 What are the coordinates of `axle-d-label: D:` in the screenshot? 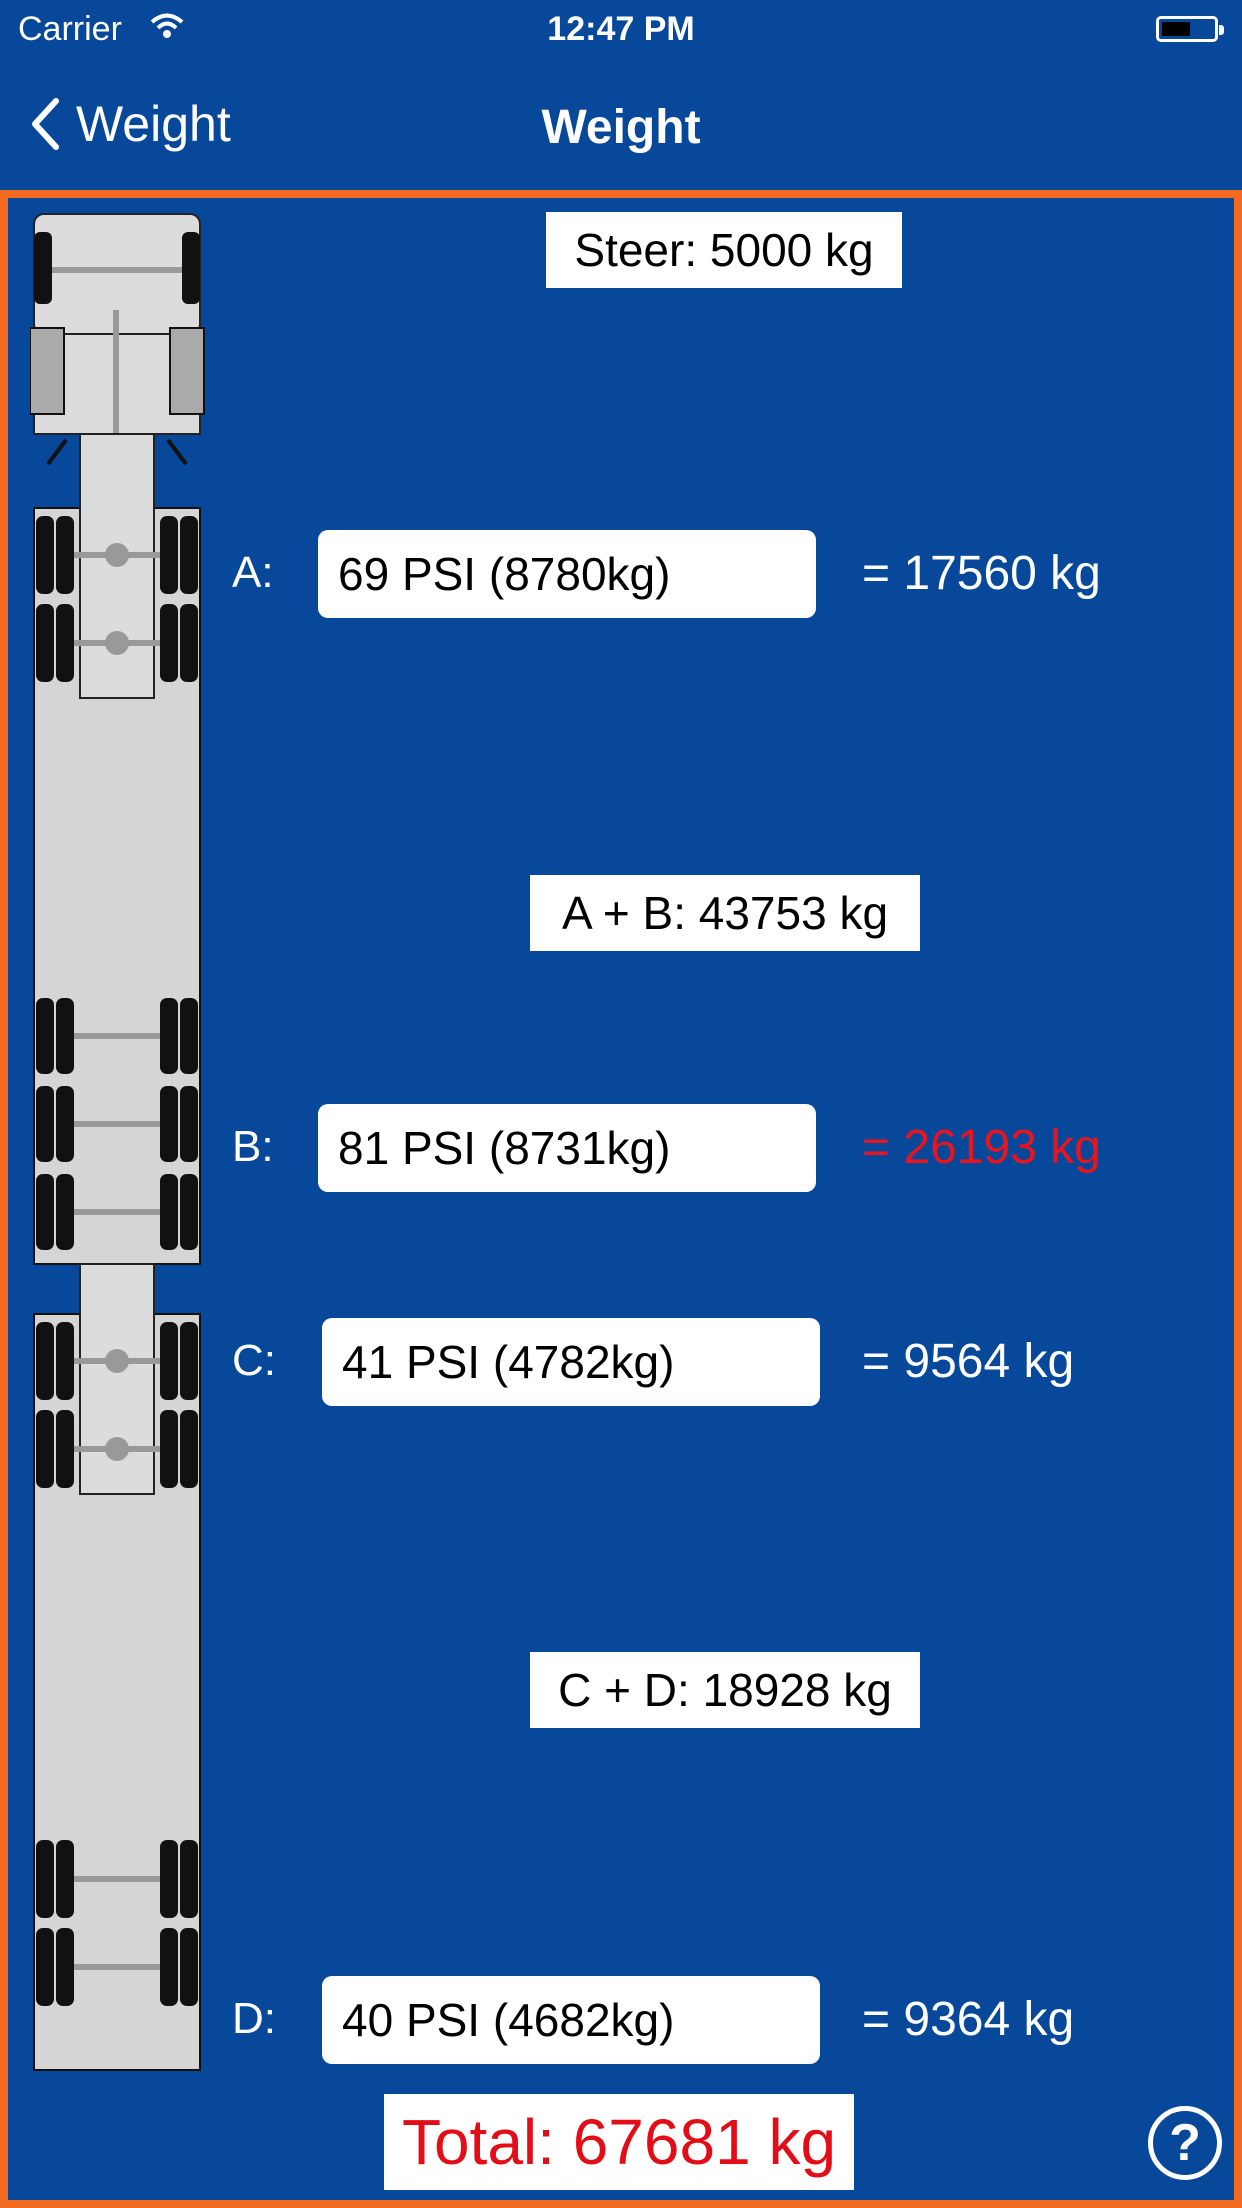 It's located at (254, 2018).